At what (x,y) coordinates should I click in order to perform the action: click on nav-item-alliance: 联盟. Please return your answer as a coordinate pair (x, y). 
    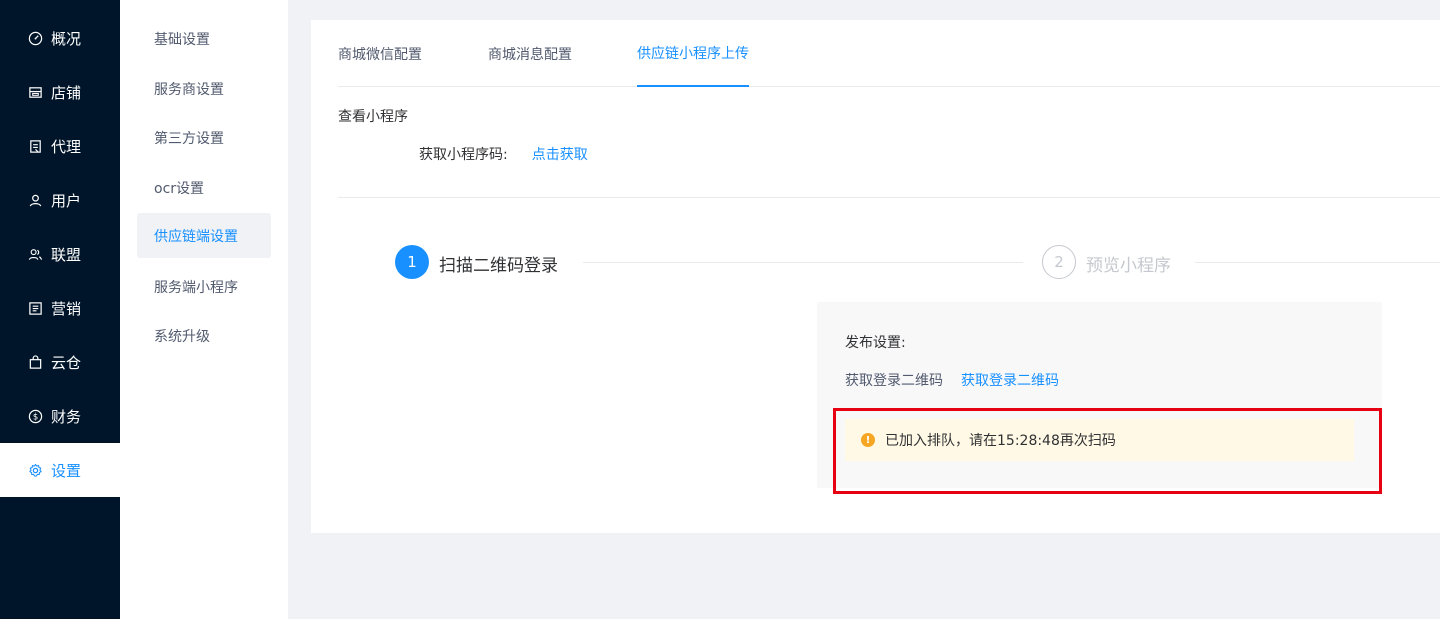
    Looking at the image, I should click on (60, 254).